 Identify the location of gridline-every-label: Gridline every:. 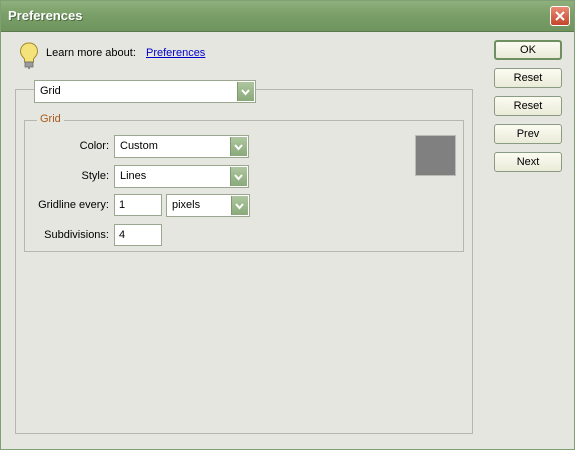
(73, 205).